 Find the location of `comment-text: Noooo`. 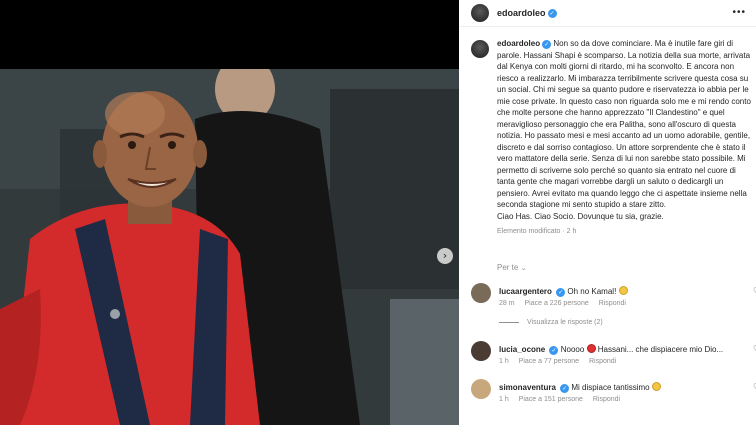

comment-text: Noooo is located at coordinates (572, 349).